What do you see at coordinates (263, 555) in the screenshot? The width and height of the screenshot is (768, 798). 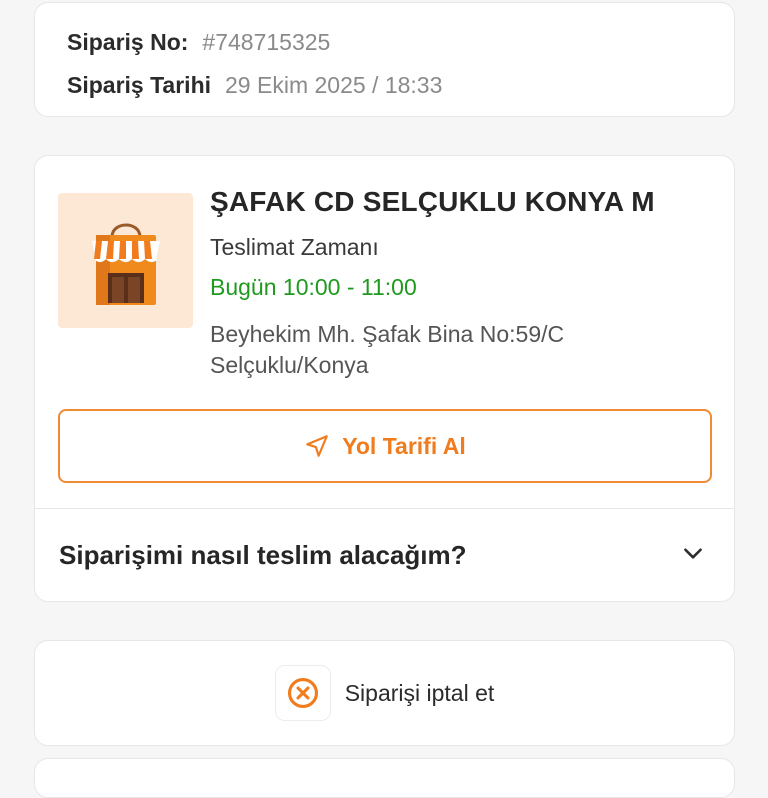 I see `delivery-faq-question: Siparişimi nasıl teslim alacağım?` at bounding box center [263, 555].